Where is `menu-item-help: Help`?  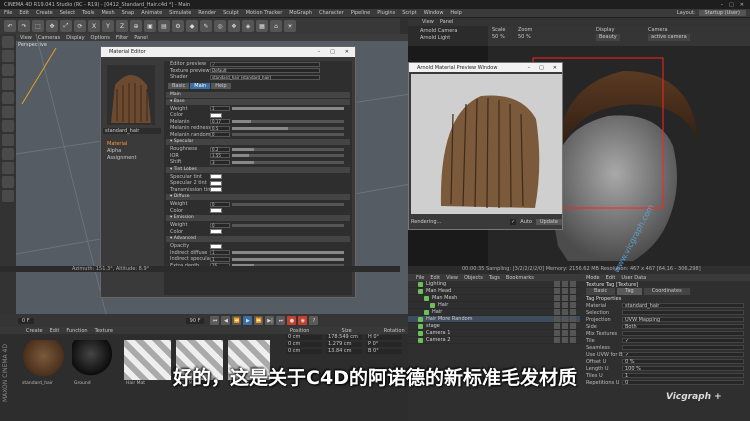 menu-item-help: Help is located at coordinates (455, 13).